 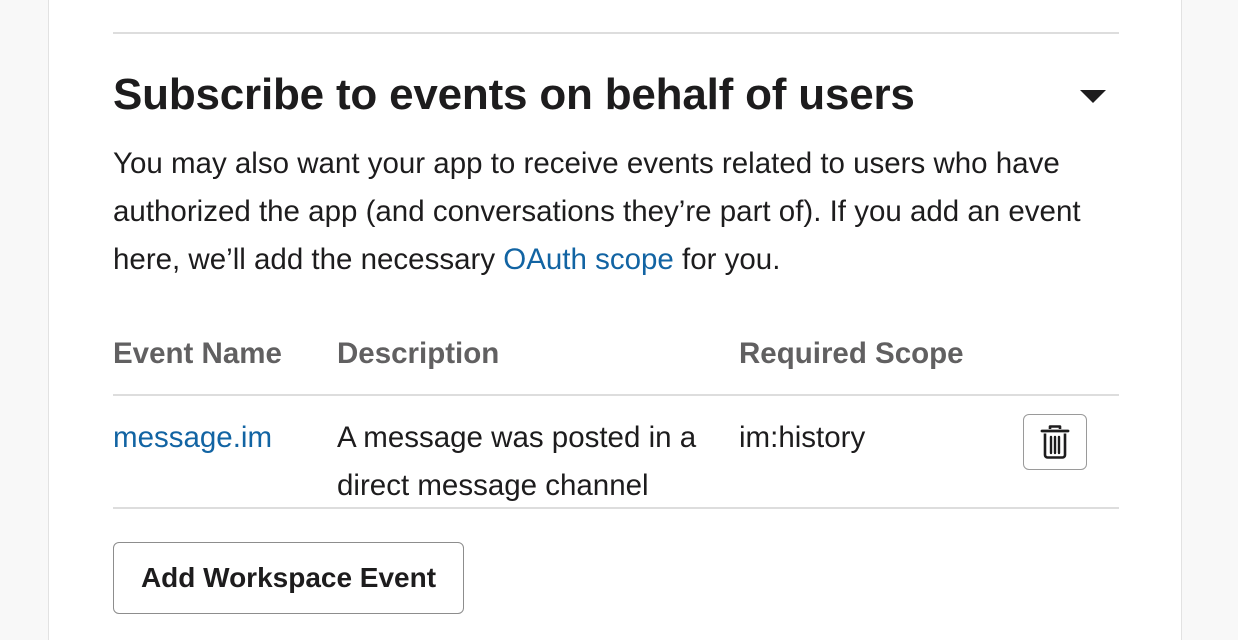 I want to click on event-name-link: message.im, so click(x=192, y=438).